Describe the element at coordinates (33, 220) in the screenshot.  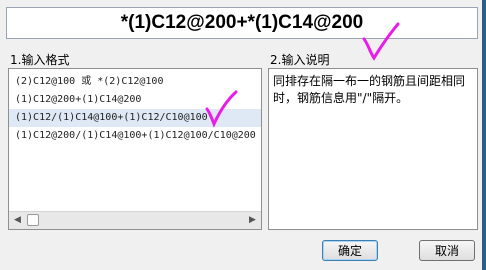
I see `scroll-thumb` at that location.